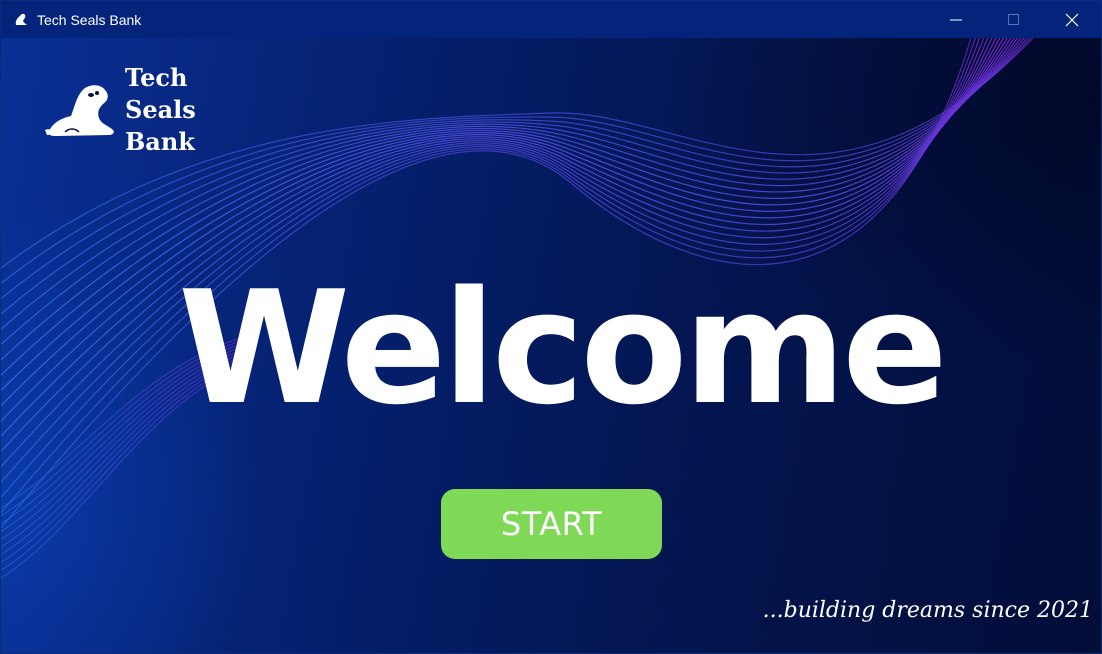 This screenshot has height=654, width=1102. What do you see at coordinates (551, 524) in the screenshot?
I see `start-button: START` at bounding box center [551, 524].